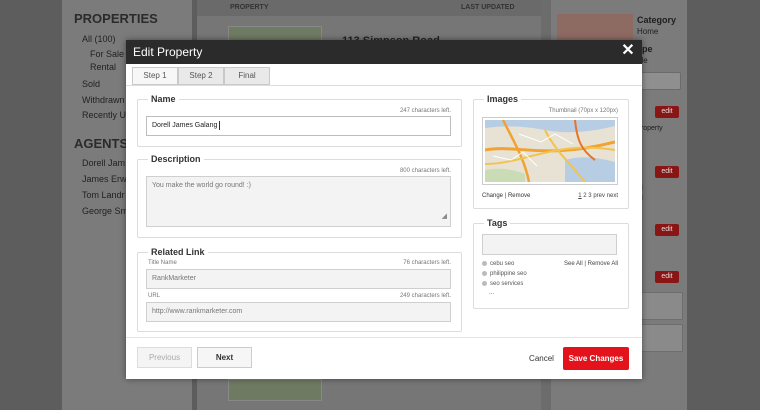  I want to click on description-label: Description, so click(176, 159).